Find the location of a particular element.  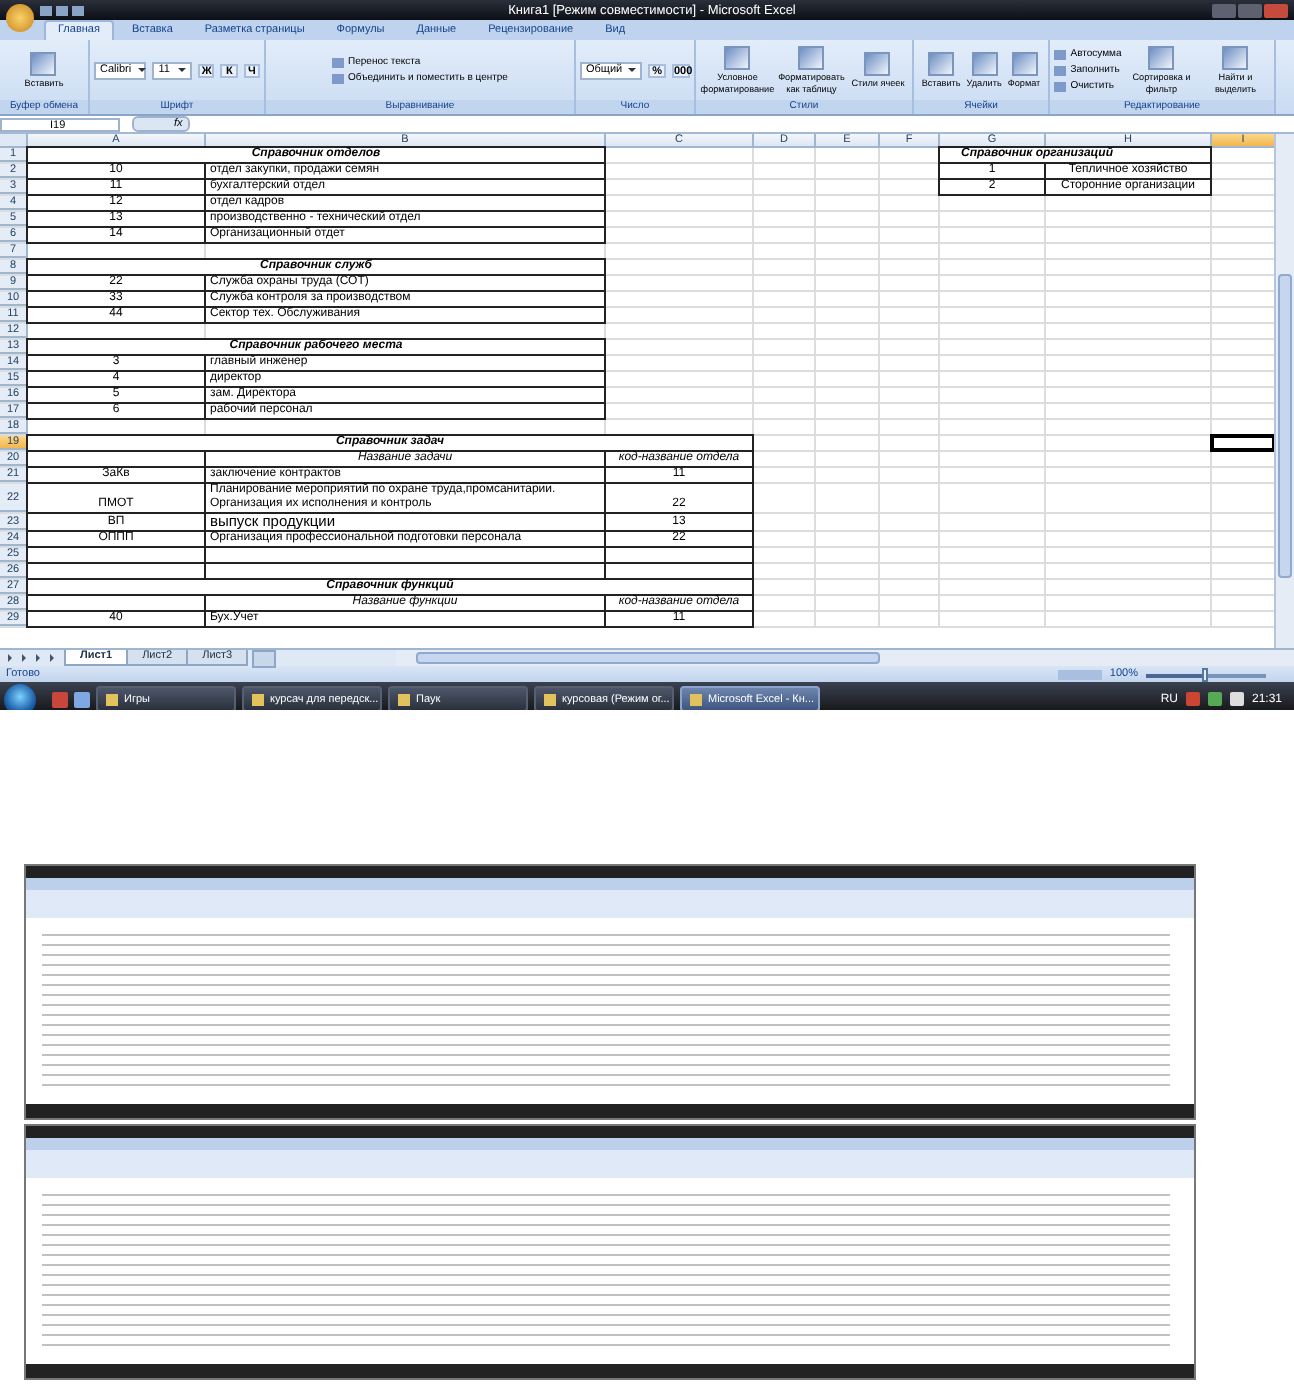

office-button is located at coordinates (20, 18).